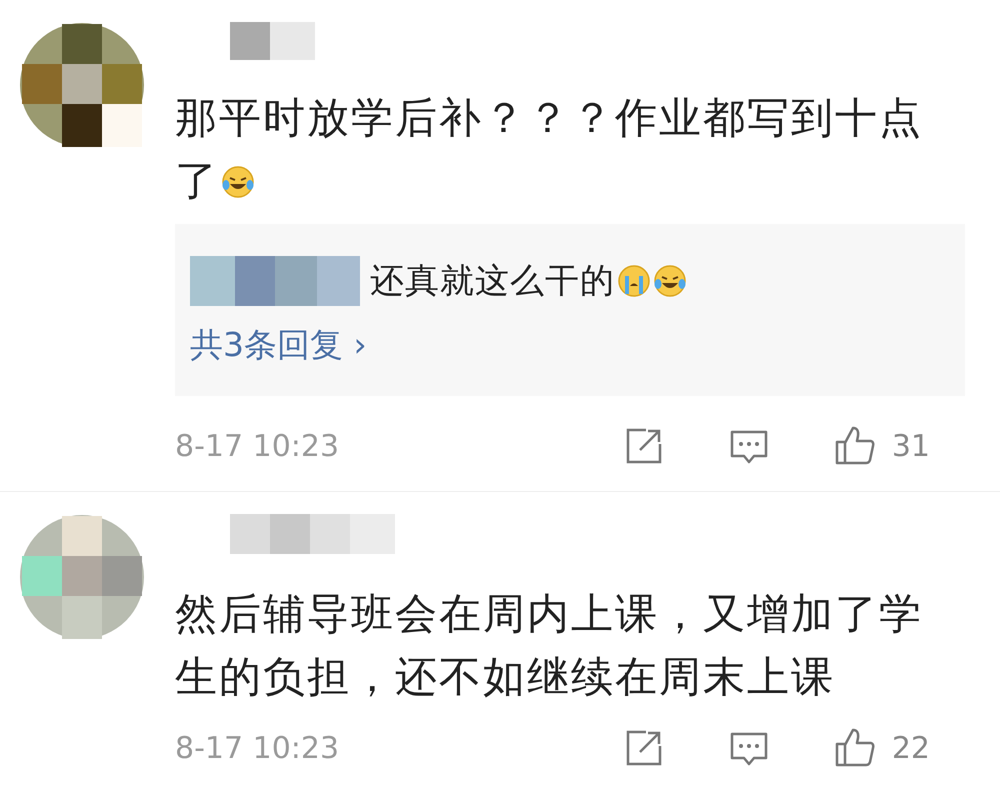  I want to click on reply-text: 还真就这么干的, so click(492, 281).